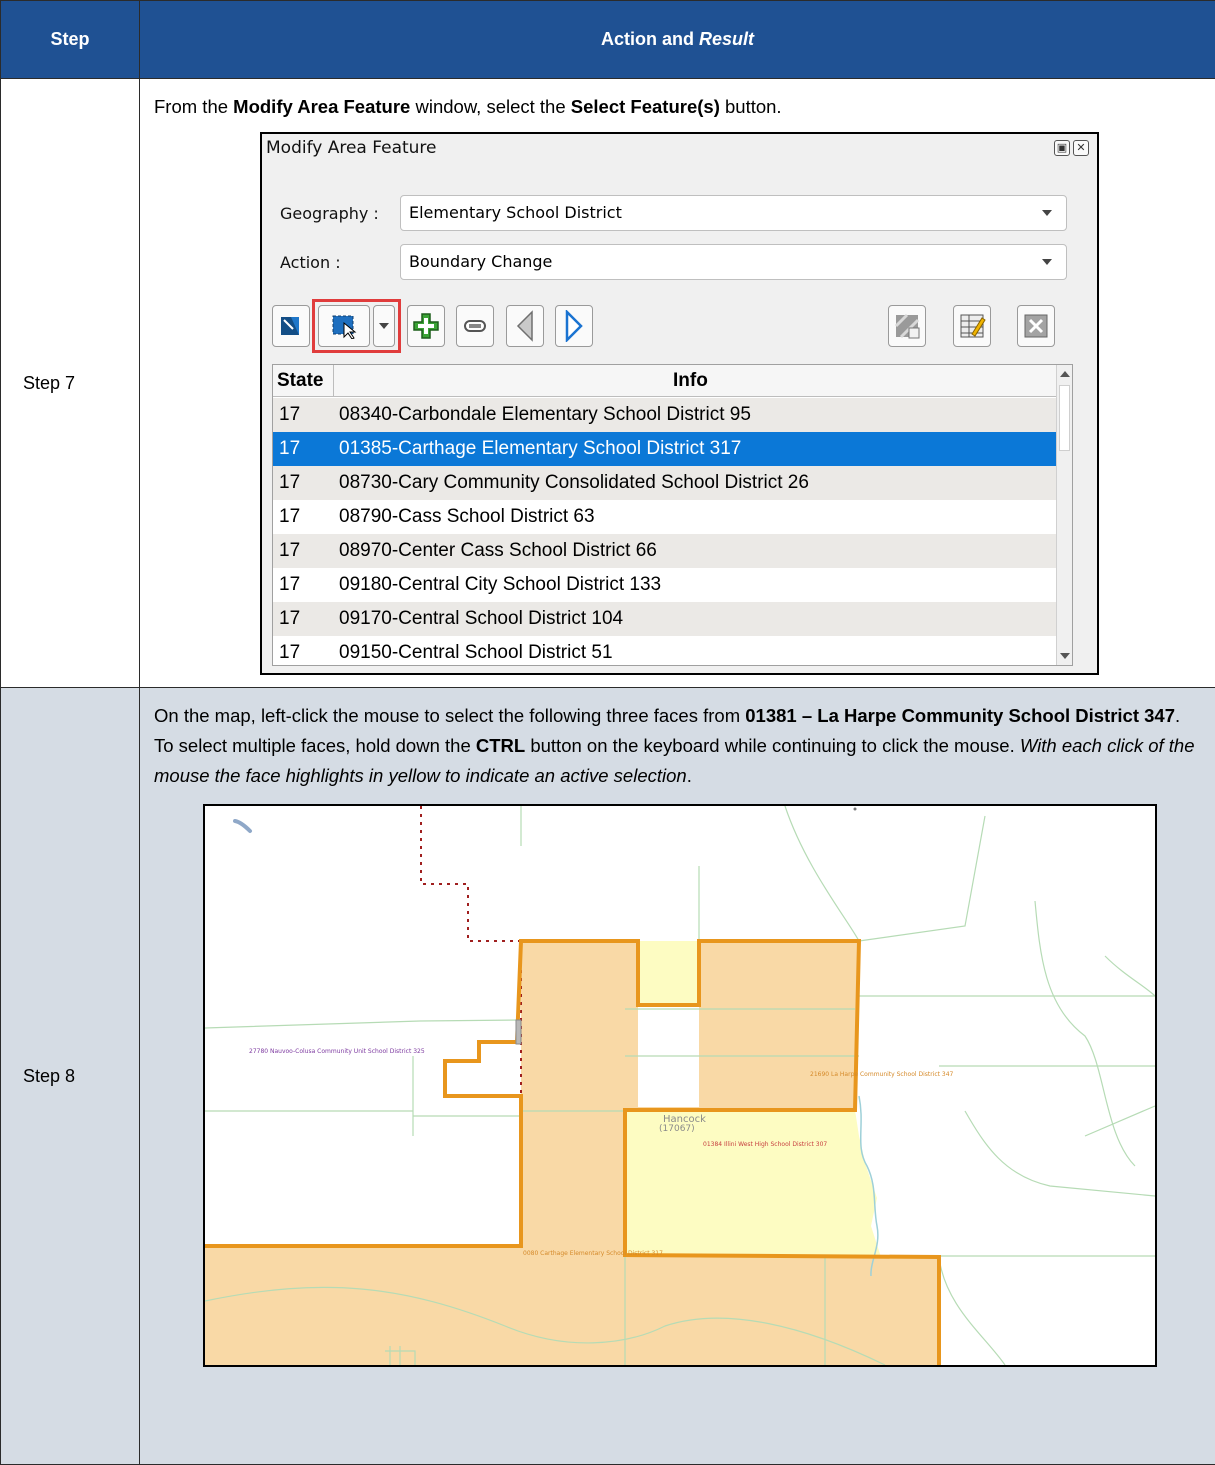 The height and width of the screenshot is (1465, 1215). I want to click on select-by-polygon-button, so click(291, 326).